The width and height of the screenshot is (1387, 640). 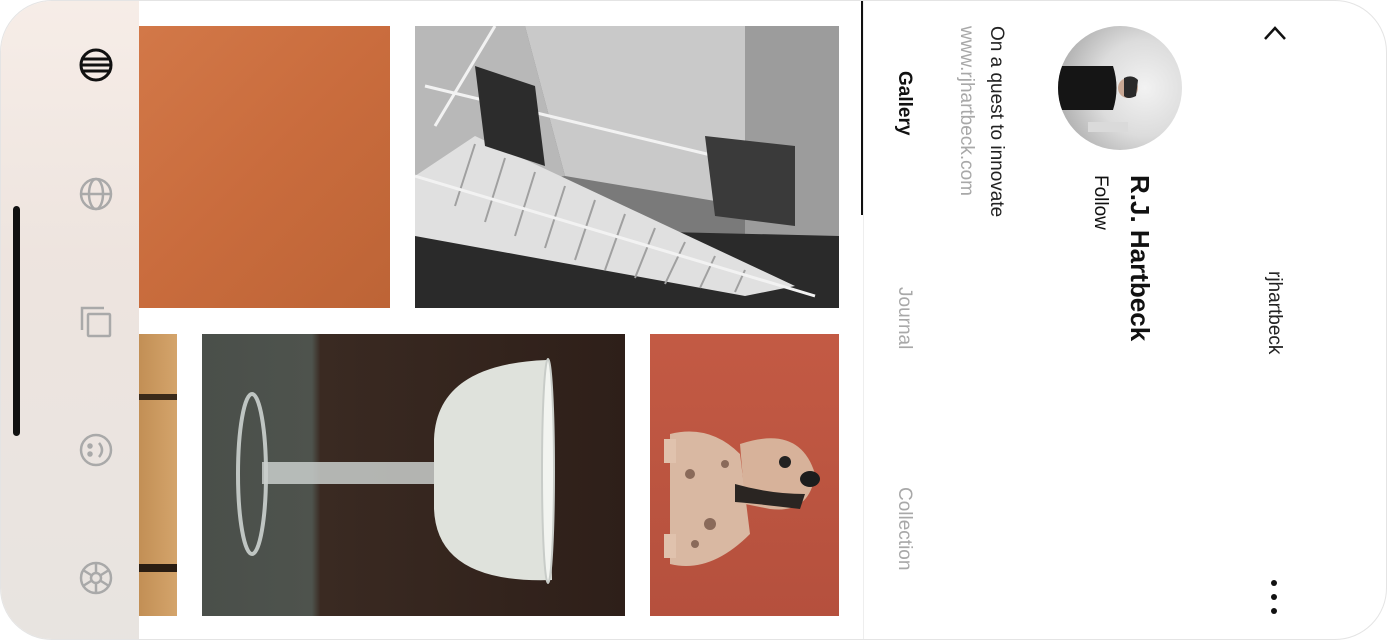 I want to click on dog-figurine-image, so click(x=742, y=498).